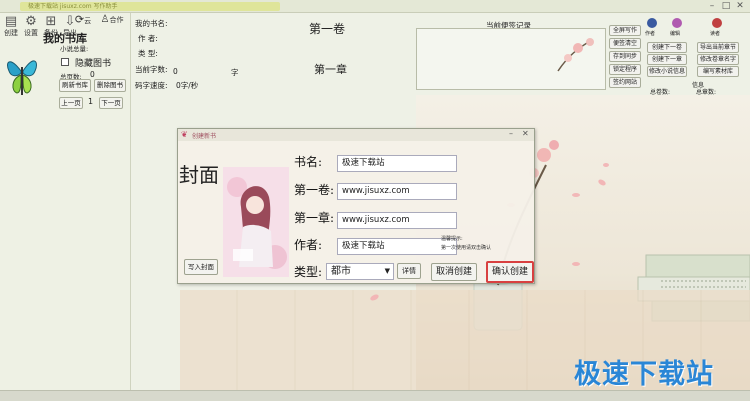 This screenshot has width=750, height=401. I want to click on sign-site-button: 签约网站, so click(625, 82).